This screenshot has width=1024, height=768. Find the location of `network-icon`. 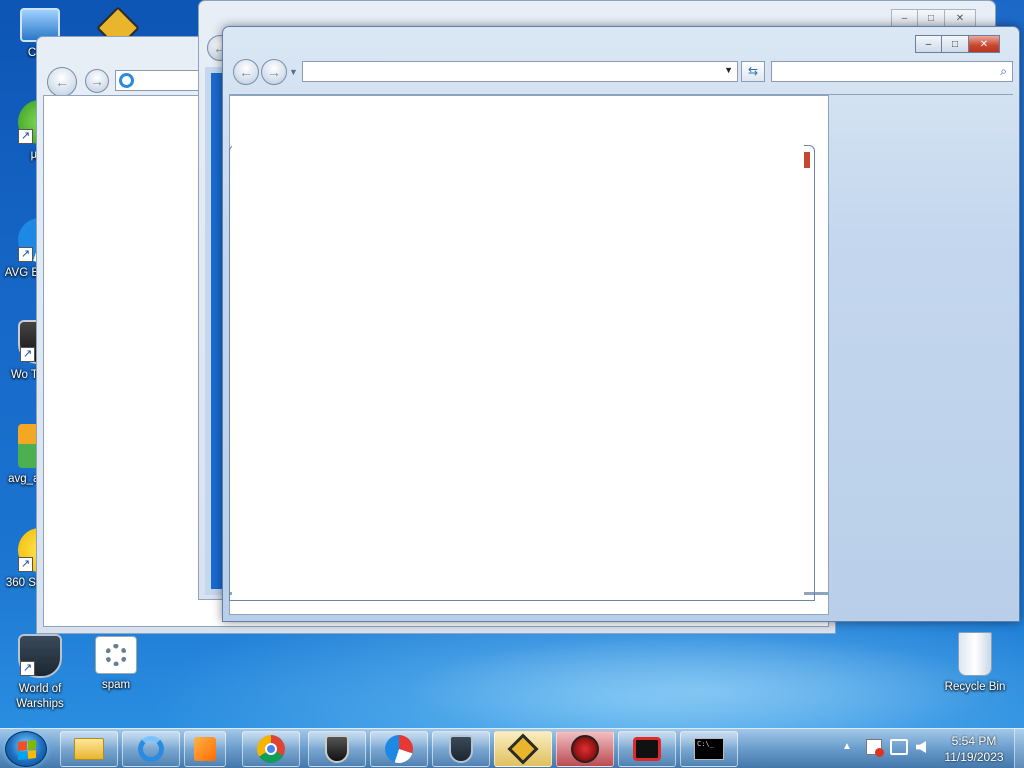

network-icon is located at coordinates (899, 747).